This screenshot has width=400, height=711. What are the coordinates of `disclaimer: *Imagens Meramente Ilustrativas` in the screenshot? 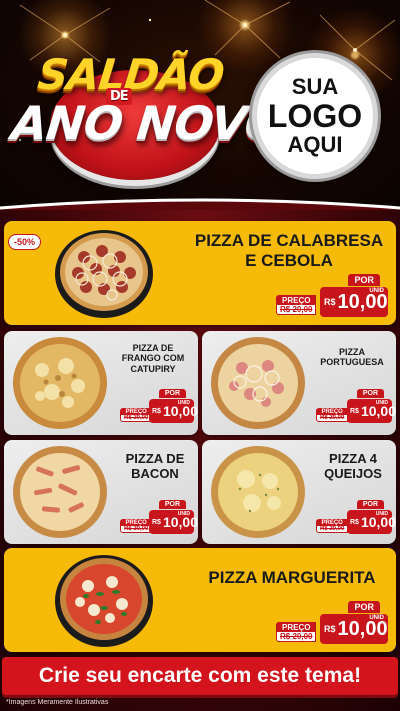 It's located at (57, 702).